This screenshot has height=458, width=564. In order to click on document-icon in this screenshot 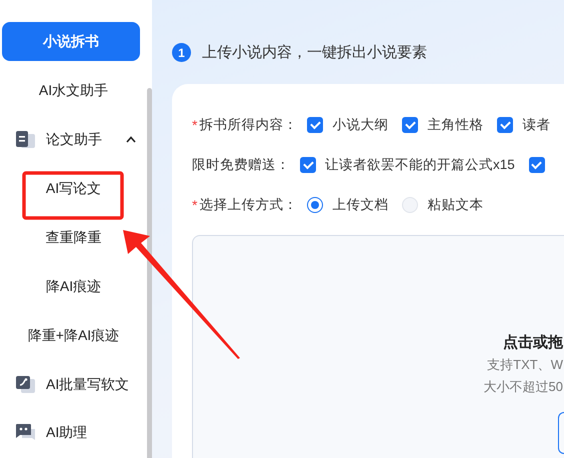, I will do `click(26, 139)`.